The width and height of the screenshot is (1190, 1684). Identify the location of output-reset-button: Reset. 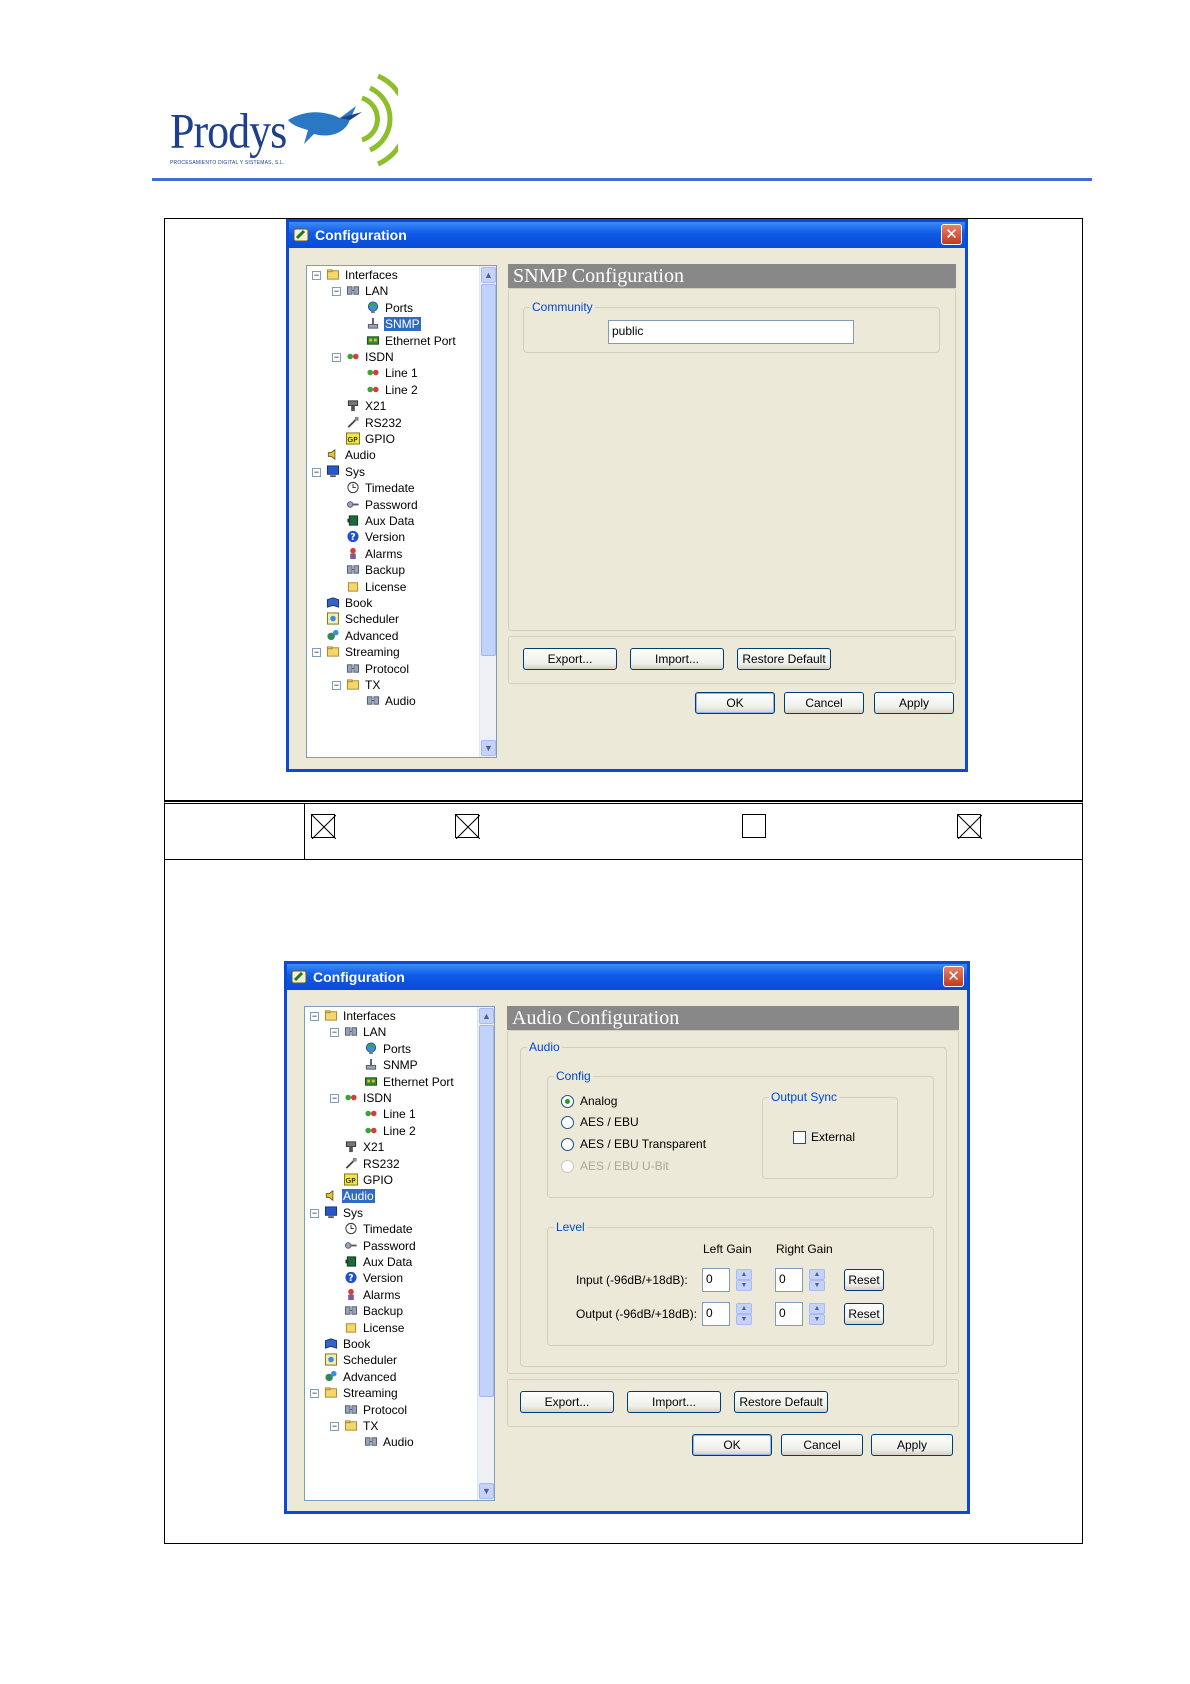
(864, 1314).